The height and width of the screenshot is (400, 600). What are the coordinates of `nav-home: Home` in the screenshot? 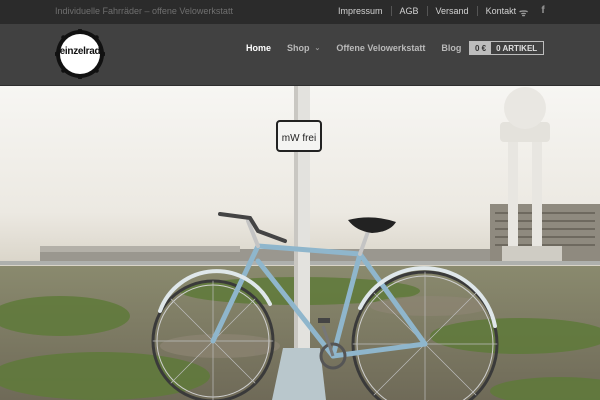 It's located at (258, 48).